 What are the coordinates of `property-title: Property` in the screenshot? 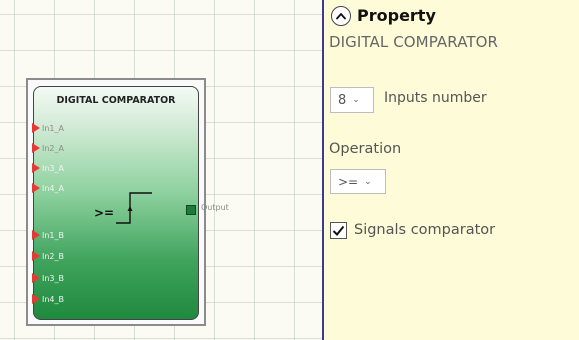 It's located at (396, 15).